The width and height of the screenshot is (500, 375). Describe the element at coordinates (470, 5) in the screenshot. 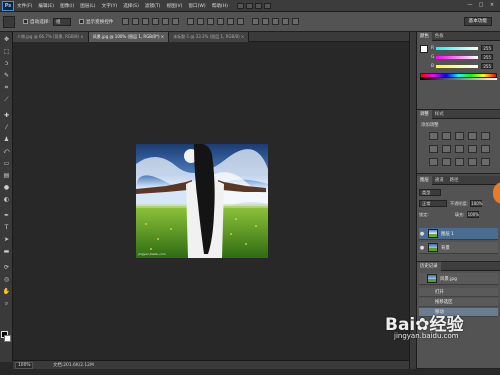

I see `minimize-button: —` at that location.